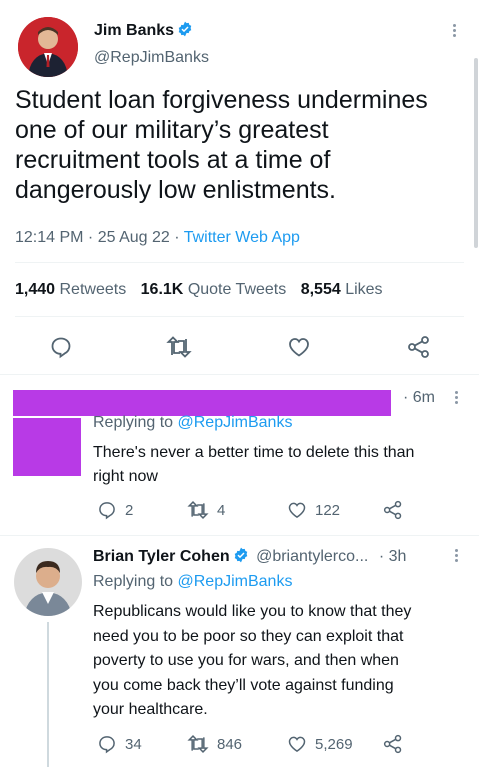 The width and height of the screenshot is (479, 767). What do you see at coordinates (320, 289) in the screenshot?
I see `likes-count: 8,554` at bounding box center [320, 289].